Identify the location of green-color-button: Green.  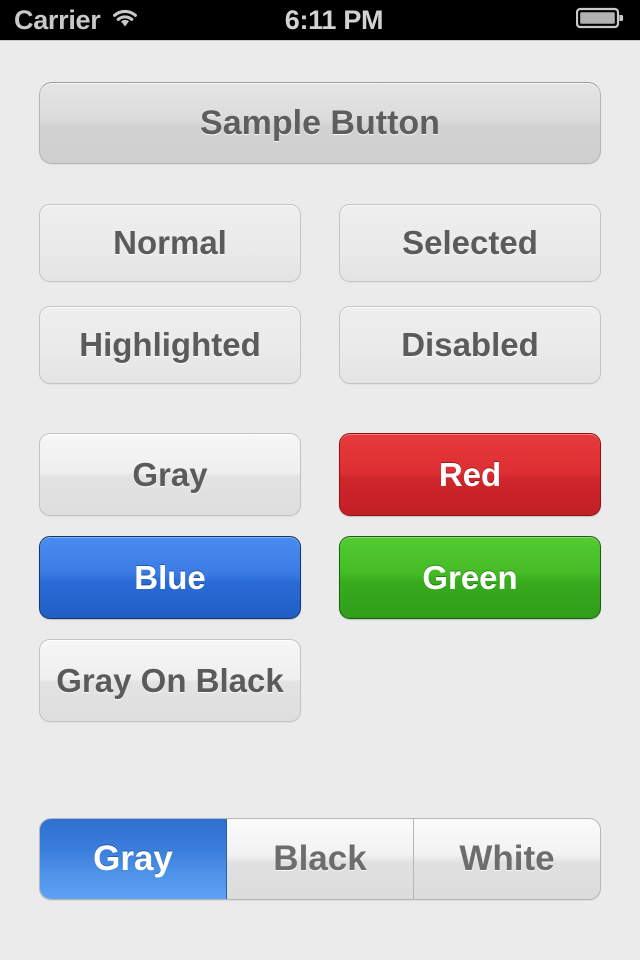
(470, 577).